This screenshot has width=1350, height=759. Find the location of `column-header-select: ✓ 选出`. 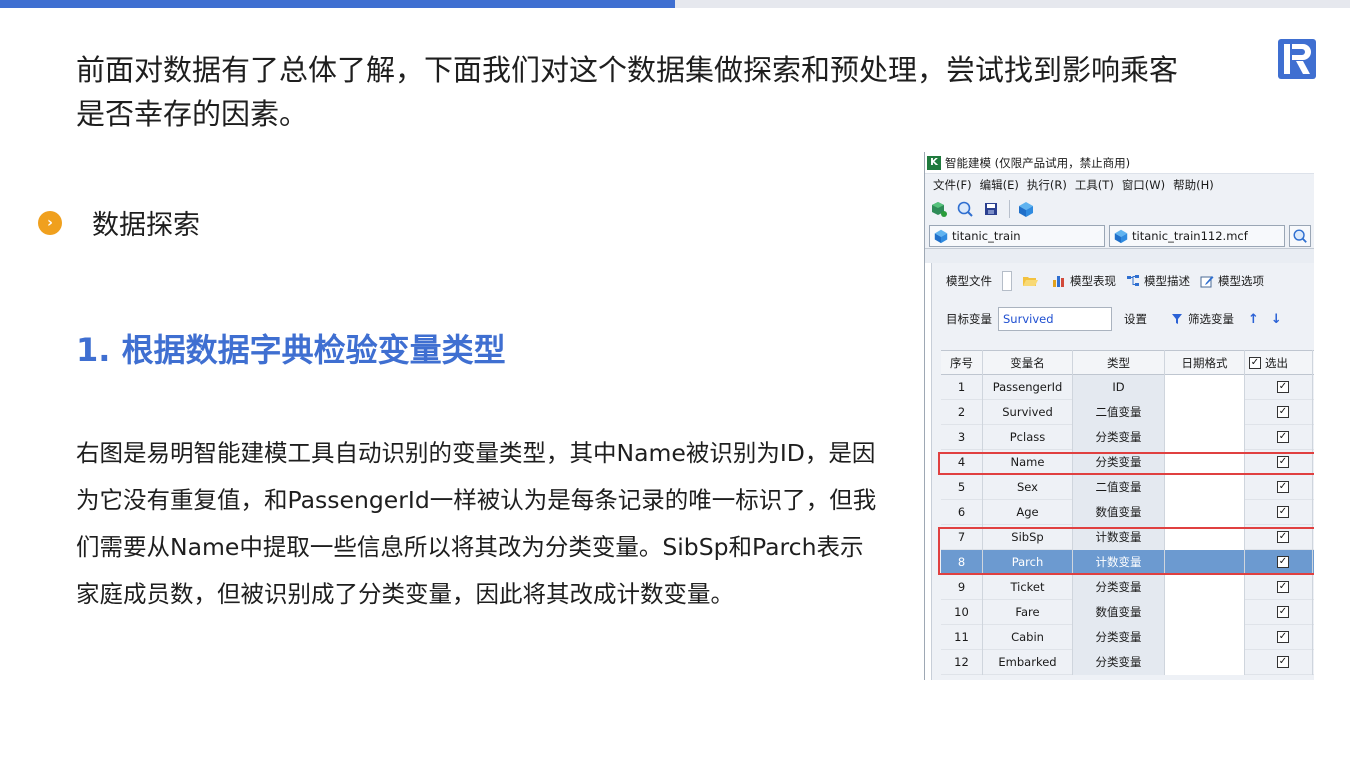

column-header-select: ✓ 选出 is located at coordinates (1279, 362).